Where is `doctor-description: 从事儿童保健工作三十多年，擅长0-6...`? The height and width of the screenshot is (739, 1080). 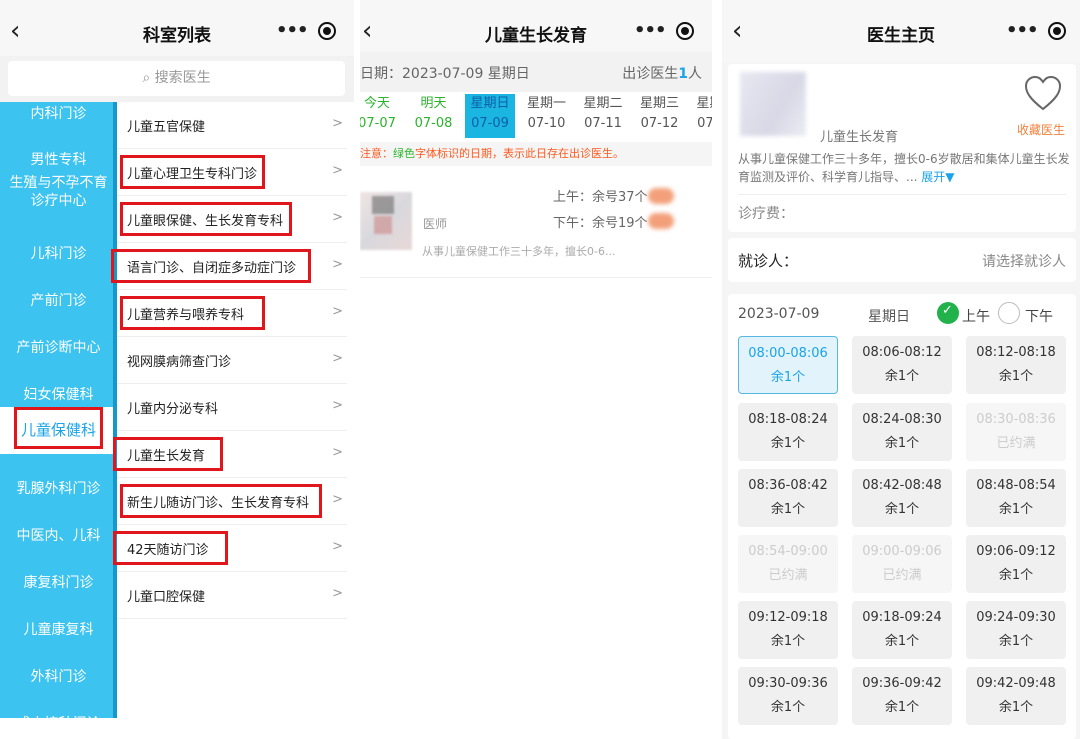 doctor-description: 从事儿童保健工作三十多年，擅长0-6... is located at coordinates (519, 251).